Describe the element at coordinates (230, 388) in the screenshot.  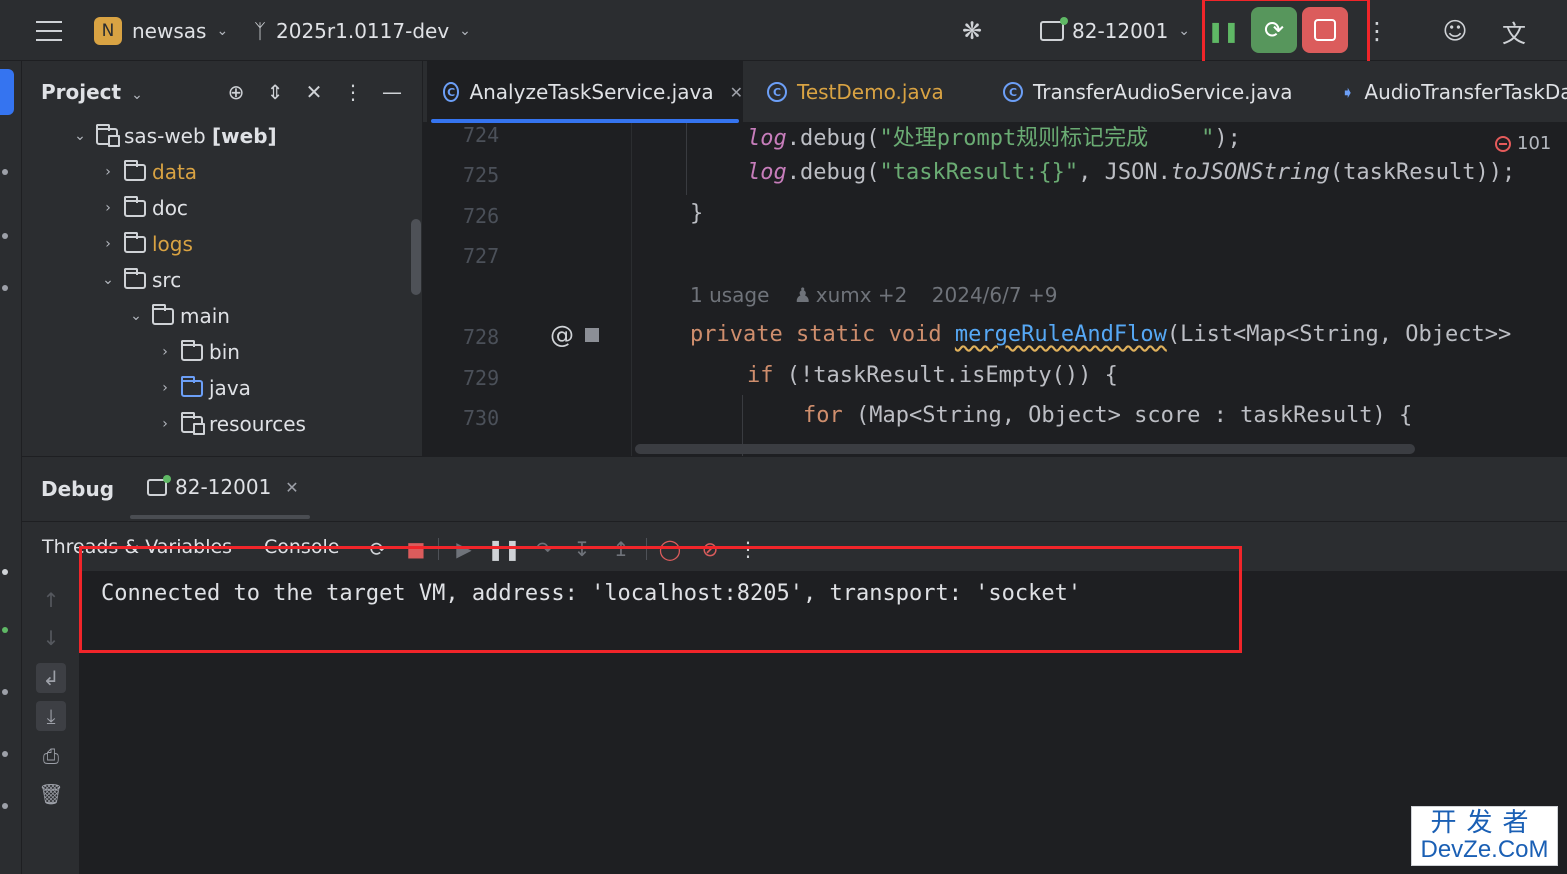
I see `tree-item-label: java` at that location.